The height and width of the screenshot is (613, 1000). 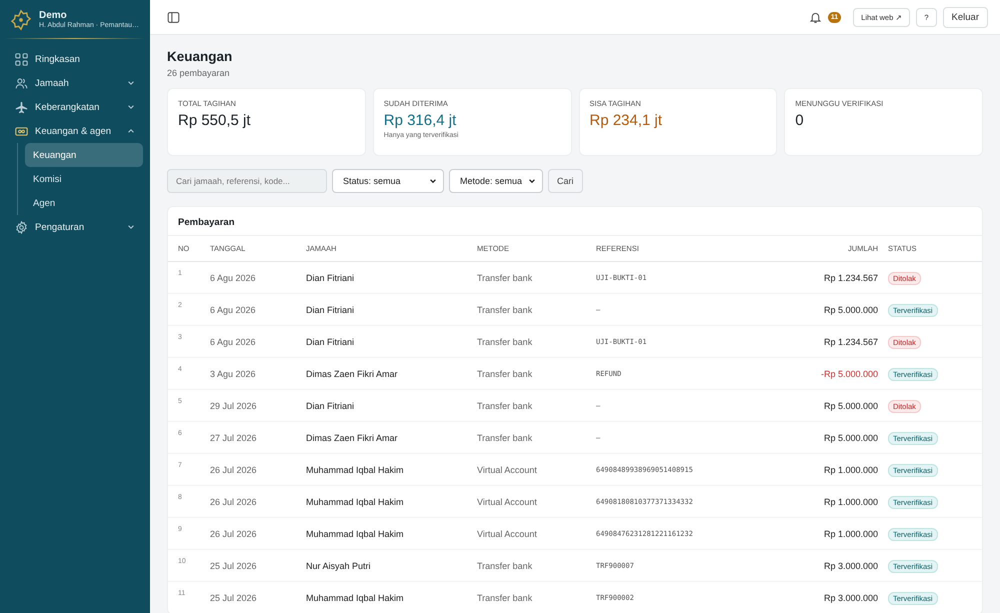 What do you see at coordinates (21, 131) in the screenshot?
I see `banknote-icon` at bounding box center [21, 131].